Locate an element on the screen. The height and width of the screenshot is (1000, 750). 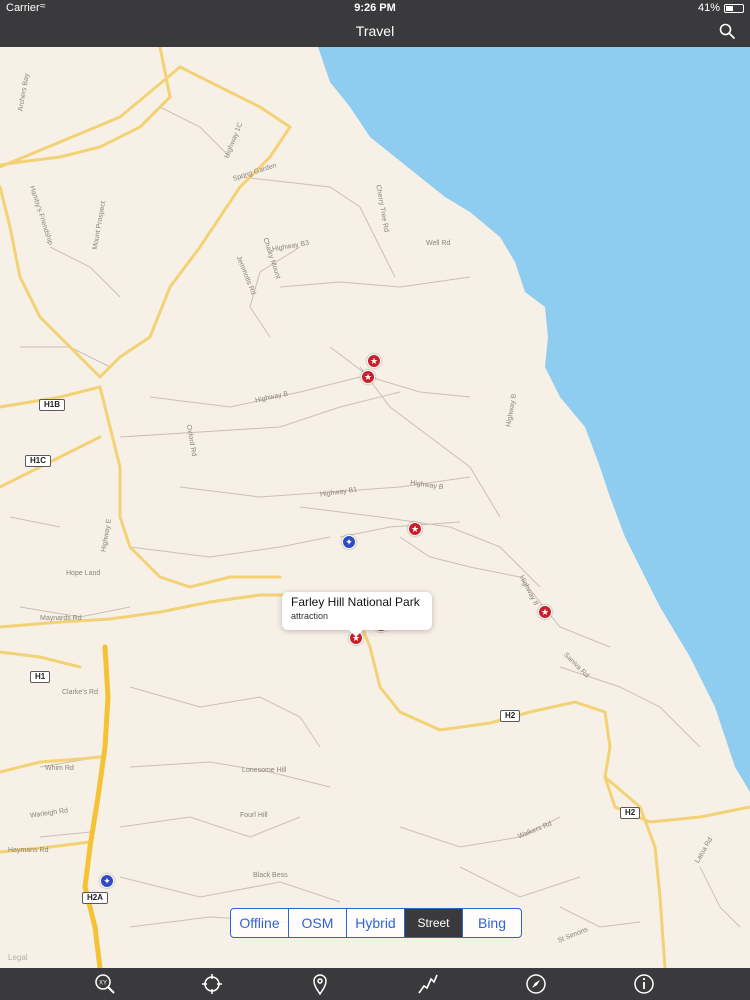
place-callout: Farley Hill National Park attraction is located at coordinates (357, 614).